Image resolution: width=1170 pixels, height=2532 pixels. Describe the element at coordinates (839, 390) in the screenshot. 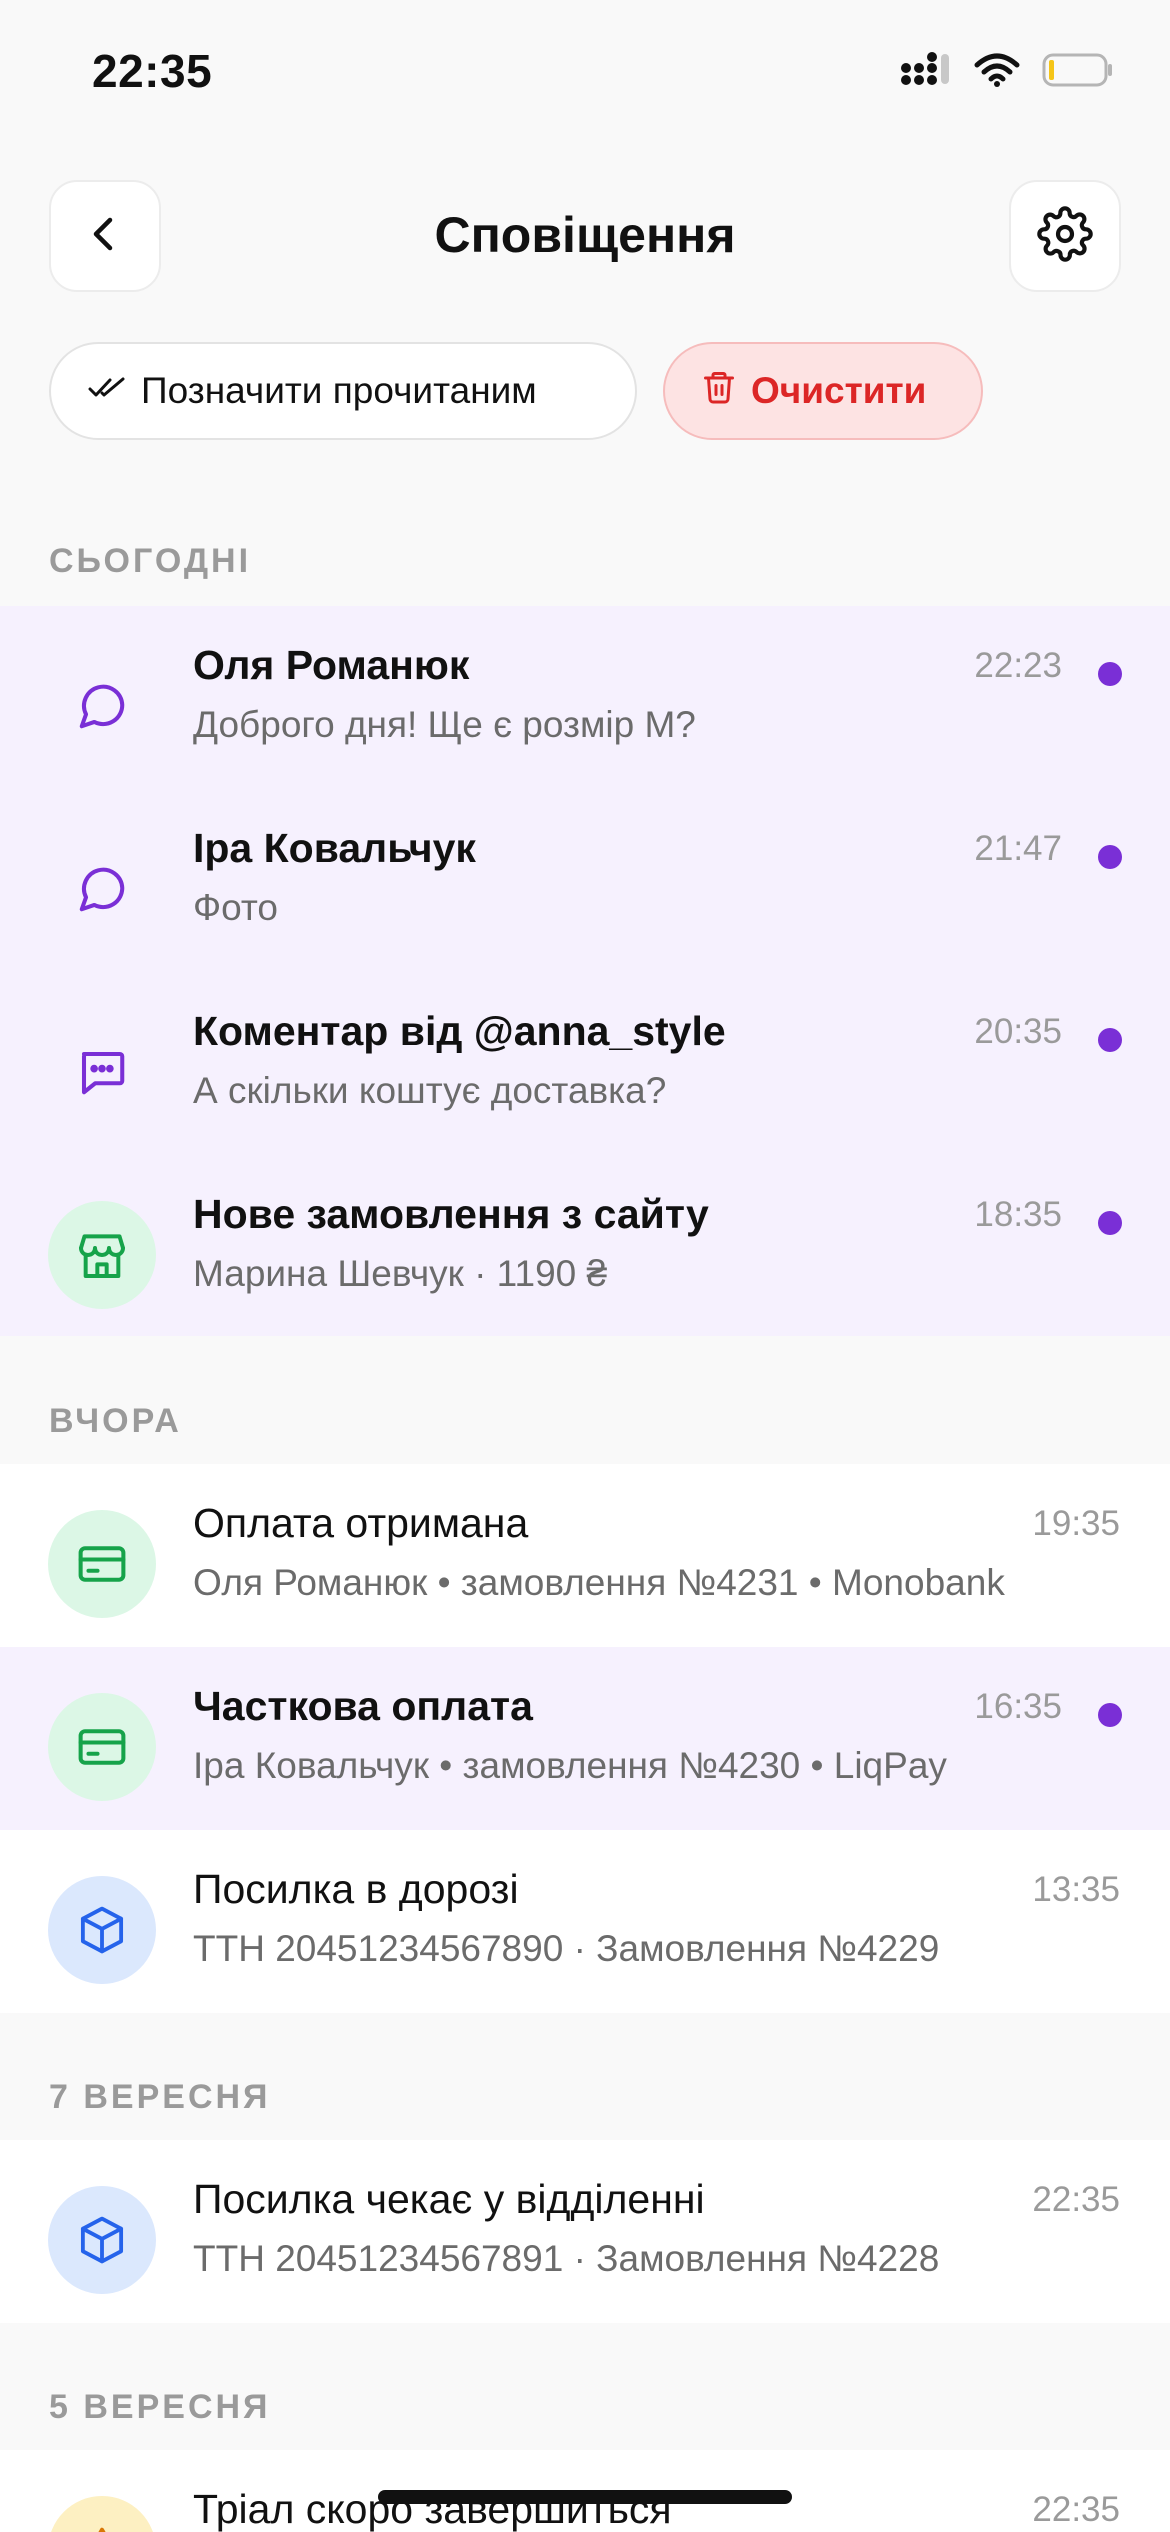

I see `clear-label: Очистити` at that location.